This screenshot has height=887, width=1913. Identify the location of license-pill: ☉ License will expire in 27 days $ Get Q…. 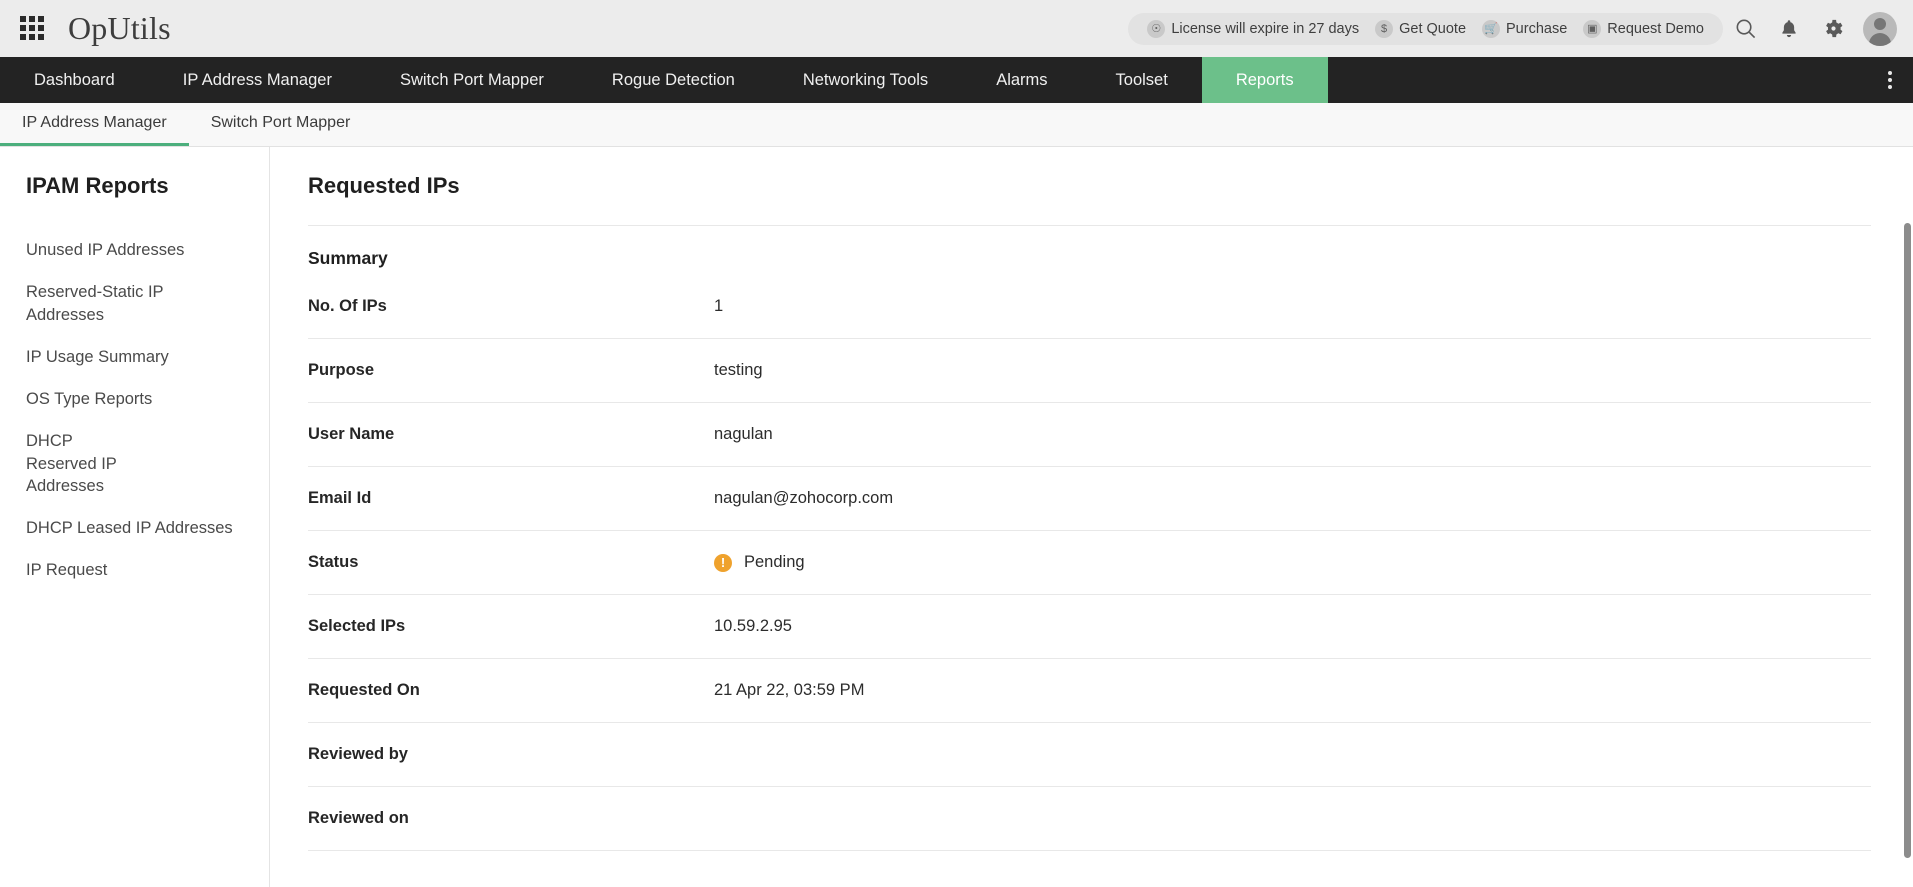
(1425, 28).